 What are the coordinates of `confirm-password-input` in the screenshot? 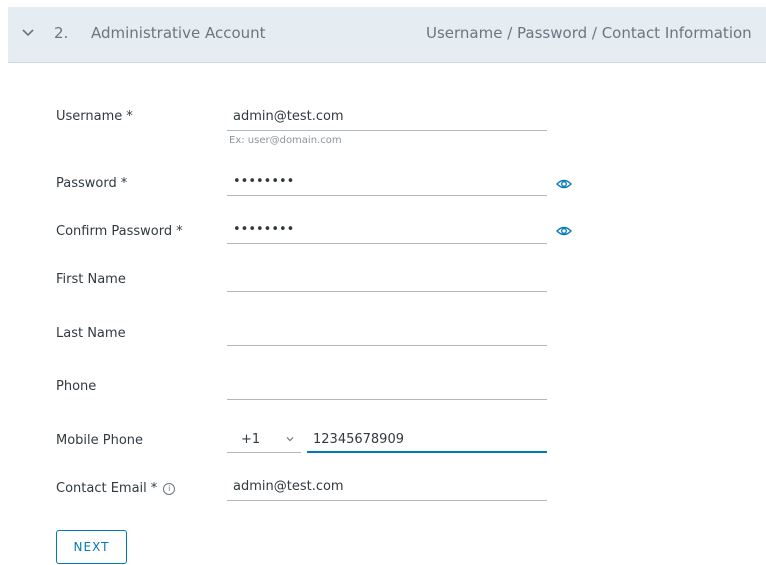 It's located at (385, 229).